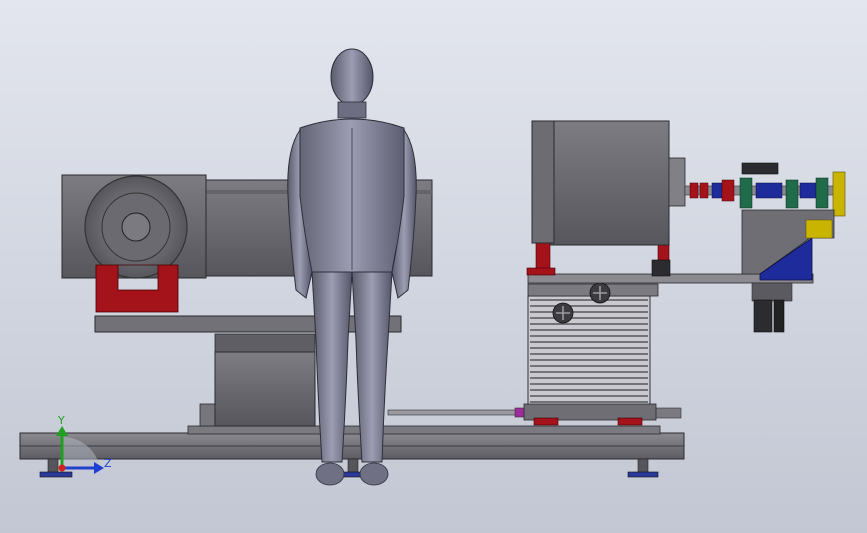 Image resolution: width=867 pixels, height=533 pixels. Describe the element at coordinates (61, 420) in the screenshot. I see `y-axis-label: Y` at that location.